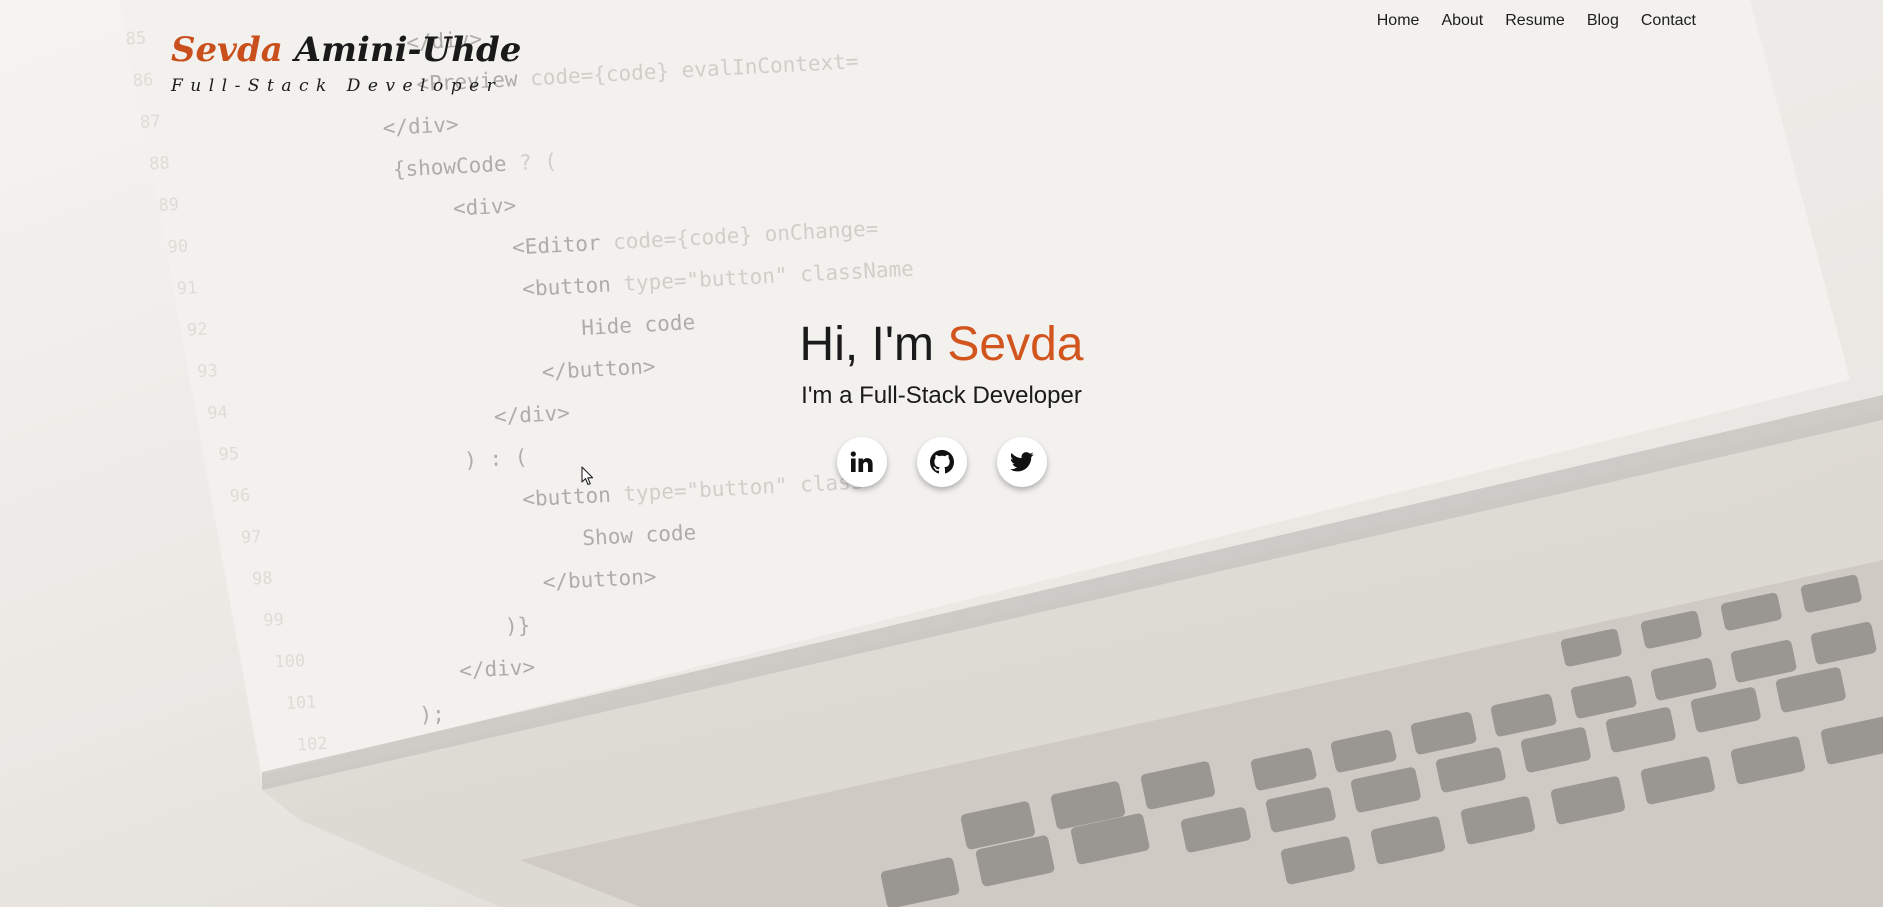 Image resolution: width=1883 pixels, height=907 pixels. Describe the element at coordinates (941, 395) in the screenshot. I see `hero-subtitle: I'm a Full-Stack Developer` at that location.